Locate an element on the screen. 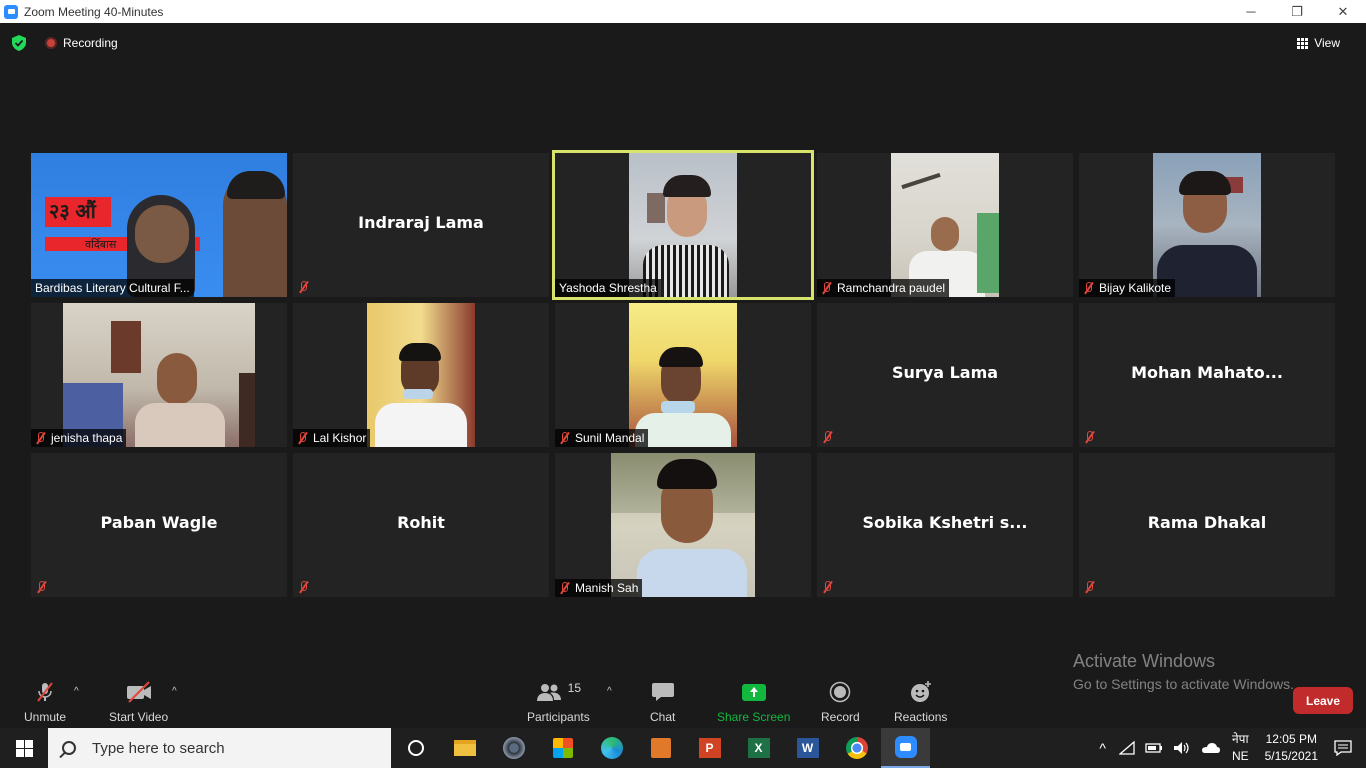 The width and height of the screenshot is (1366, 768). start-button is located at coordinates (24, 748).